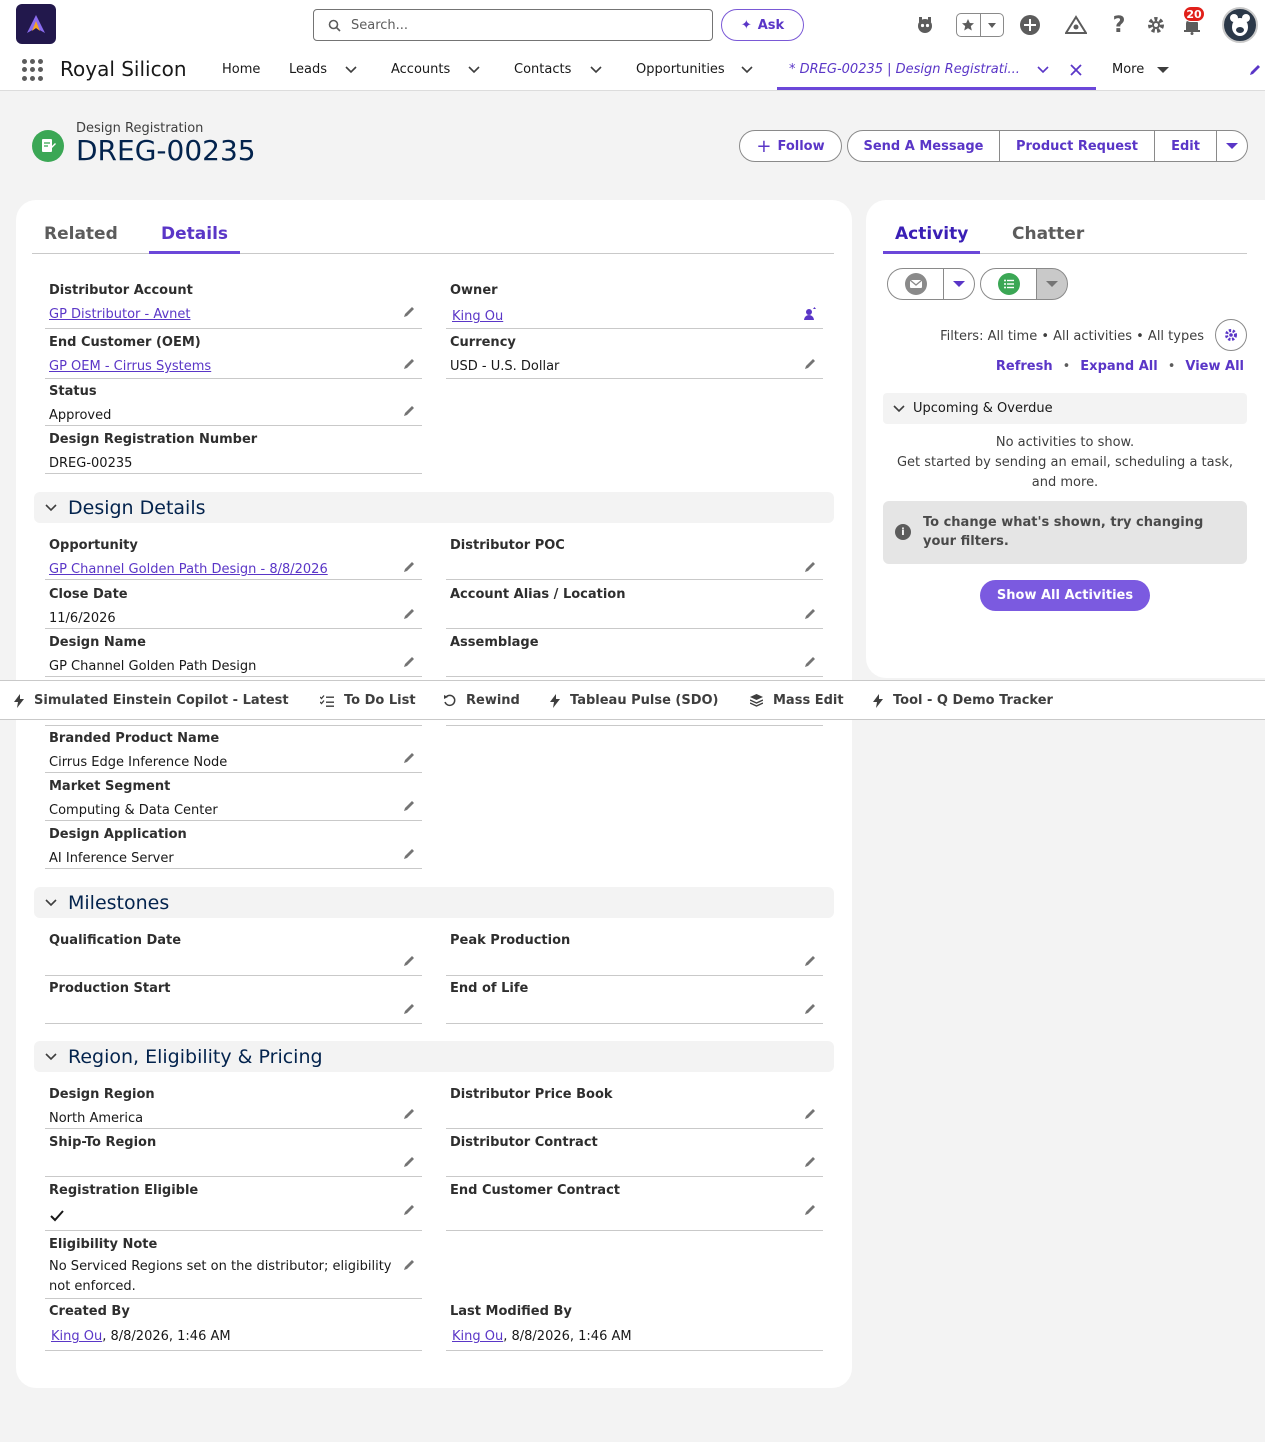 The width and height of the screenshot is (1265, 1442). Describe the element at coordinates (477, 1336) in the screenshot. I see `modified-by-user-link: King Ou` at that location.